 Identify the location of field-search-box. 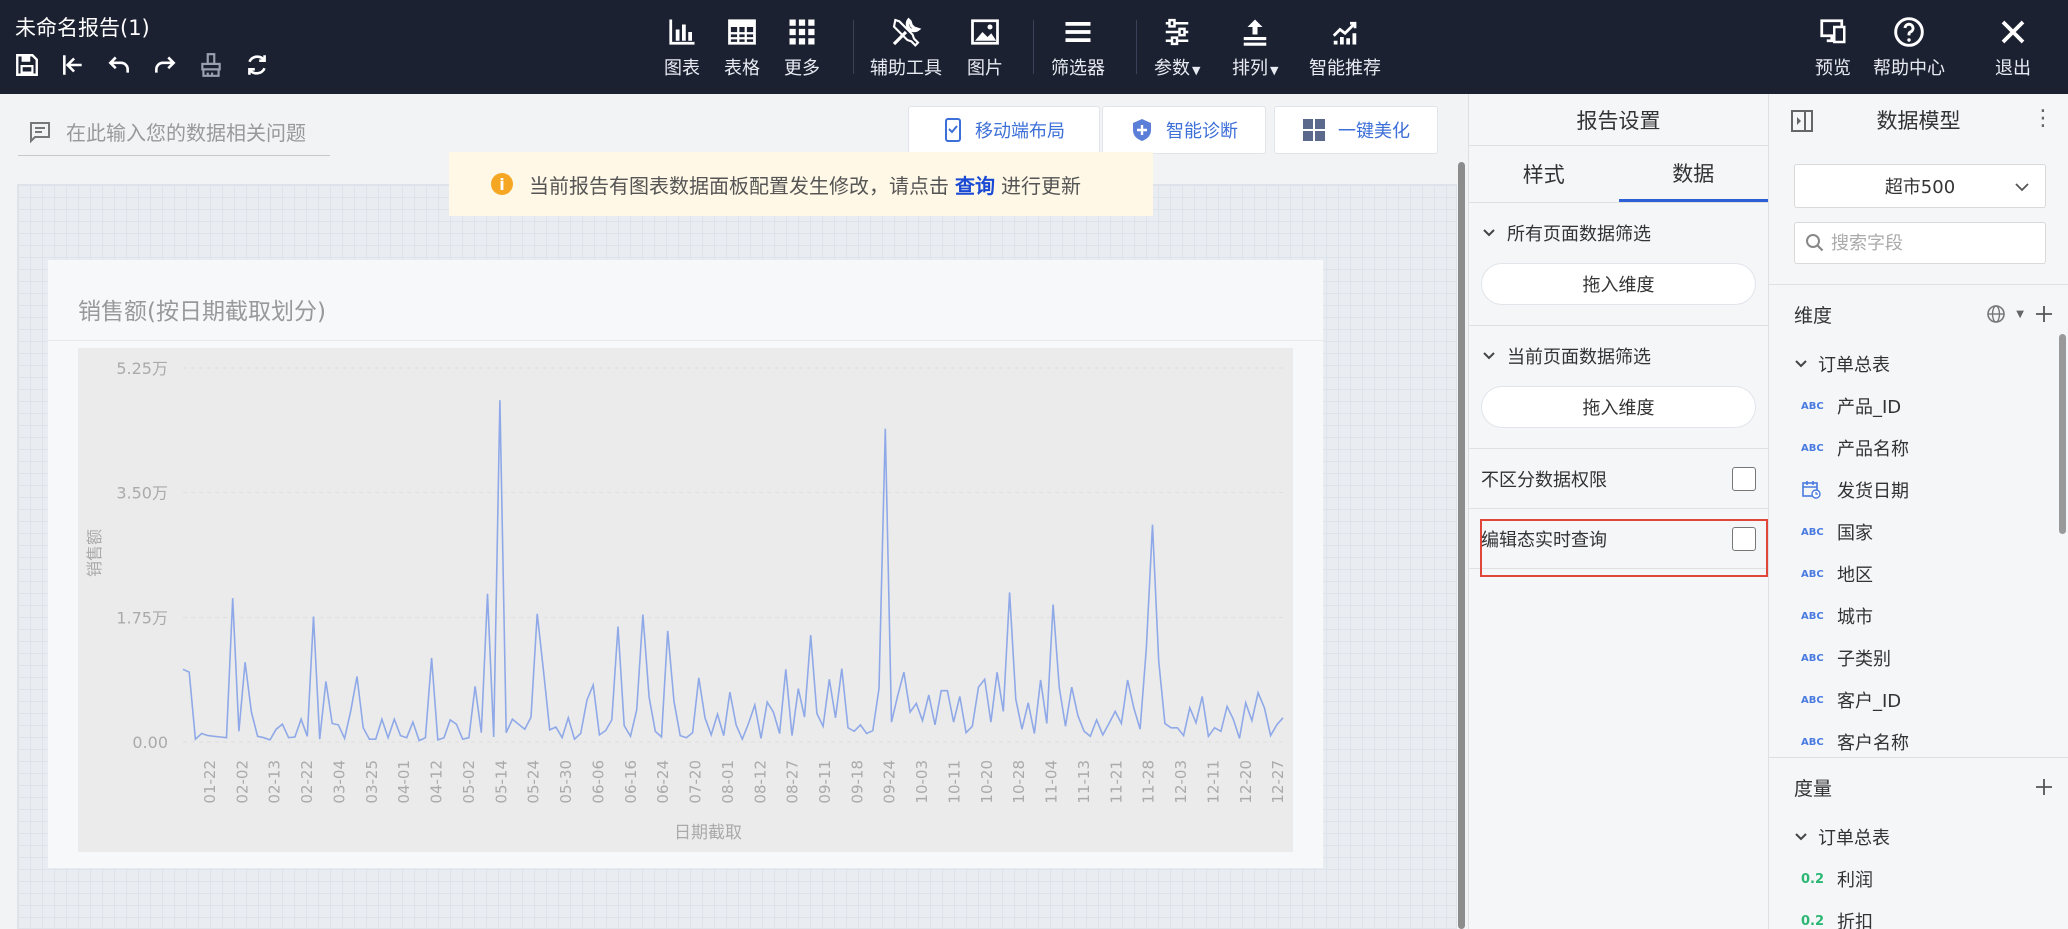
(1920, 243).